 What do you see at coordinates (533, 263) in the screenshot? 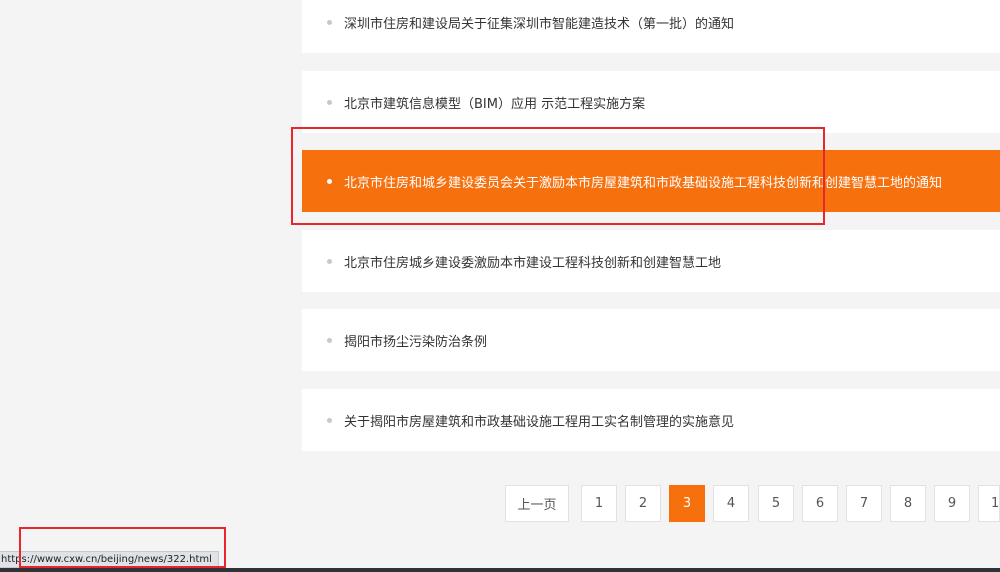
I see `news-title: 北京市住房城乡建设委激励本市建设工程科技创新和创建智慧工地` at bounding box center [533, 263].